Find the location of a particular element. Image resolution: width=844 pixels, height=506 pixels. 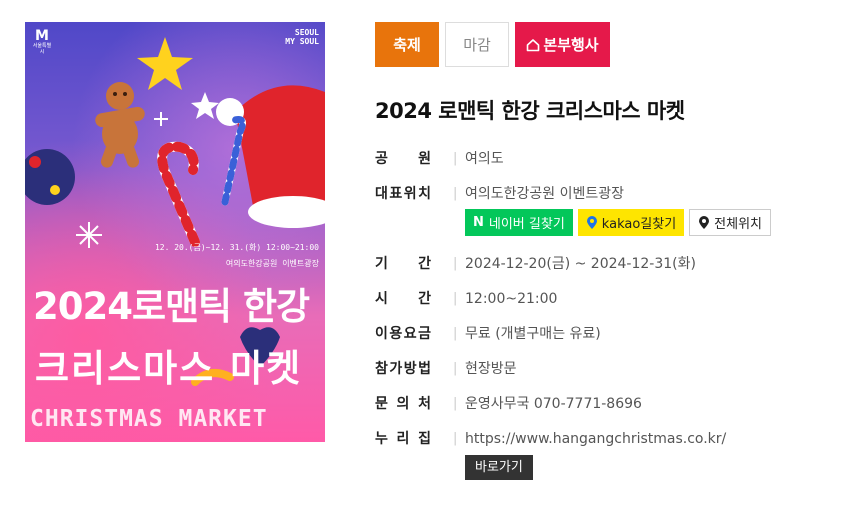

info-row-park: 공원 | 여의도 is located at coordinates (439, 159).